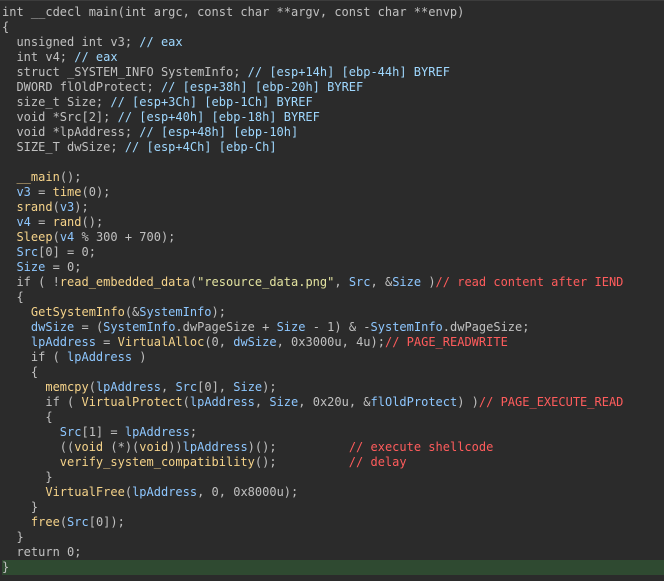  I want to click on code-line: Sleep(v4 % 300 + 700);, so click(333, 237).